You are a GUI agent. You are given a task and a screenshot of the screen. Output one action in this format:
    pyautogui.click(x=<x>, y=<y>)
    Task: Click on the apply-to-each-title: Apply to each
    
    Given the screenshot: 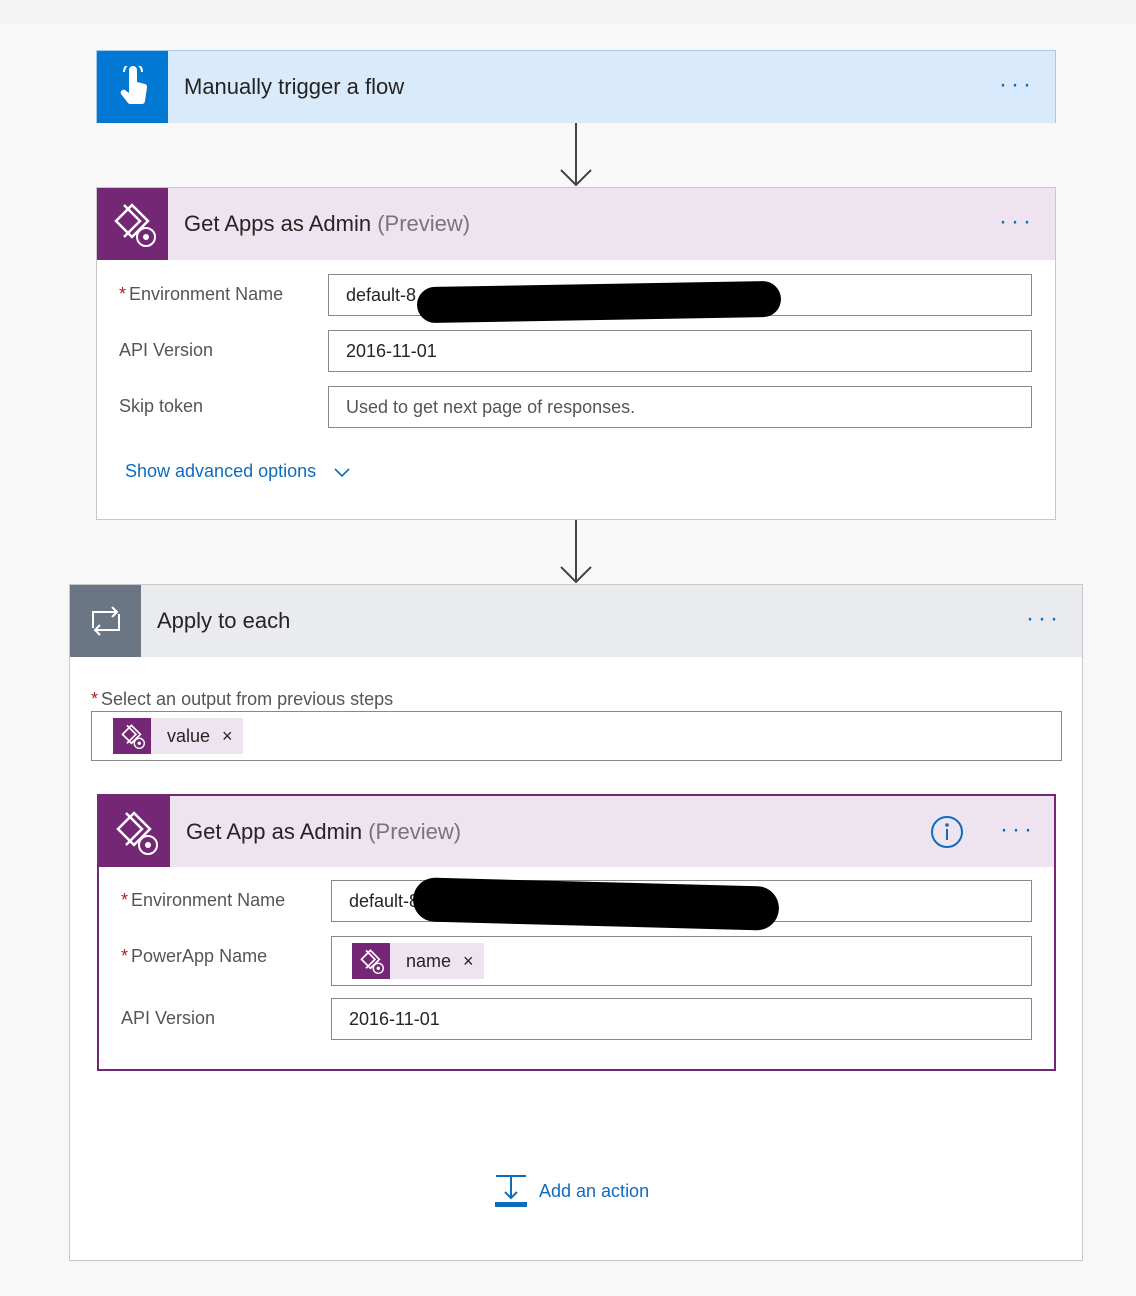 What is the action you would take?
    pyautogui.click(x=223, y=621)
    